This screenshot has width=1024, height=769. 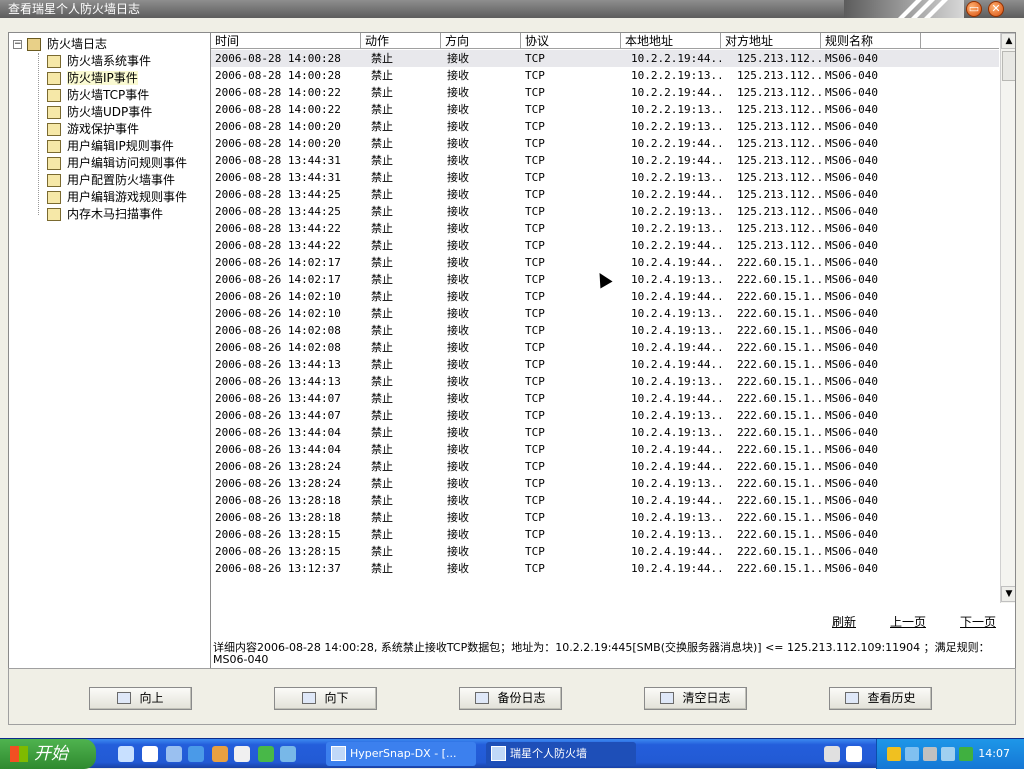 I want to click on col-header-action: 动作, so click(x=401, y=41).